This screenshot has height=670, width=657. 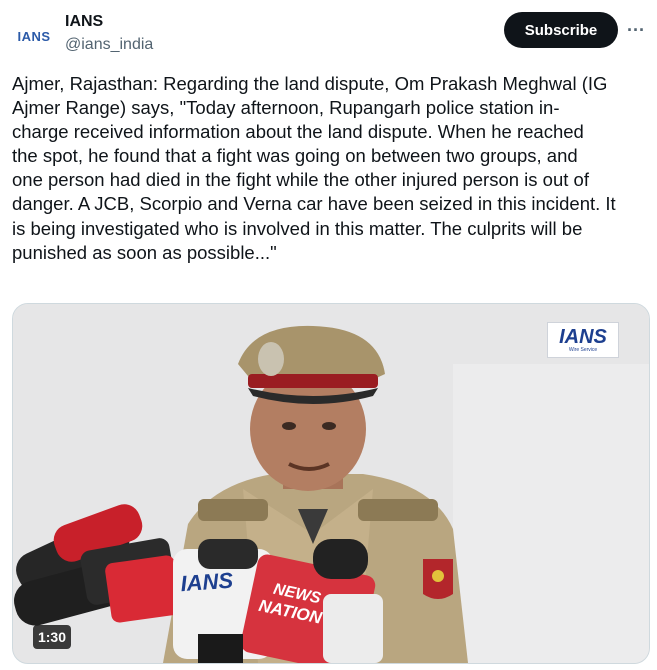 I want to click on avatar-logo-text: IANS, so click(x=34, y=36).